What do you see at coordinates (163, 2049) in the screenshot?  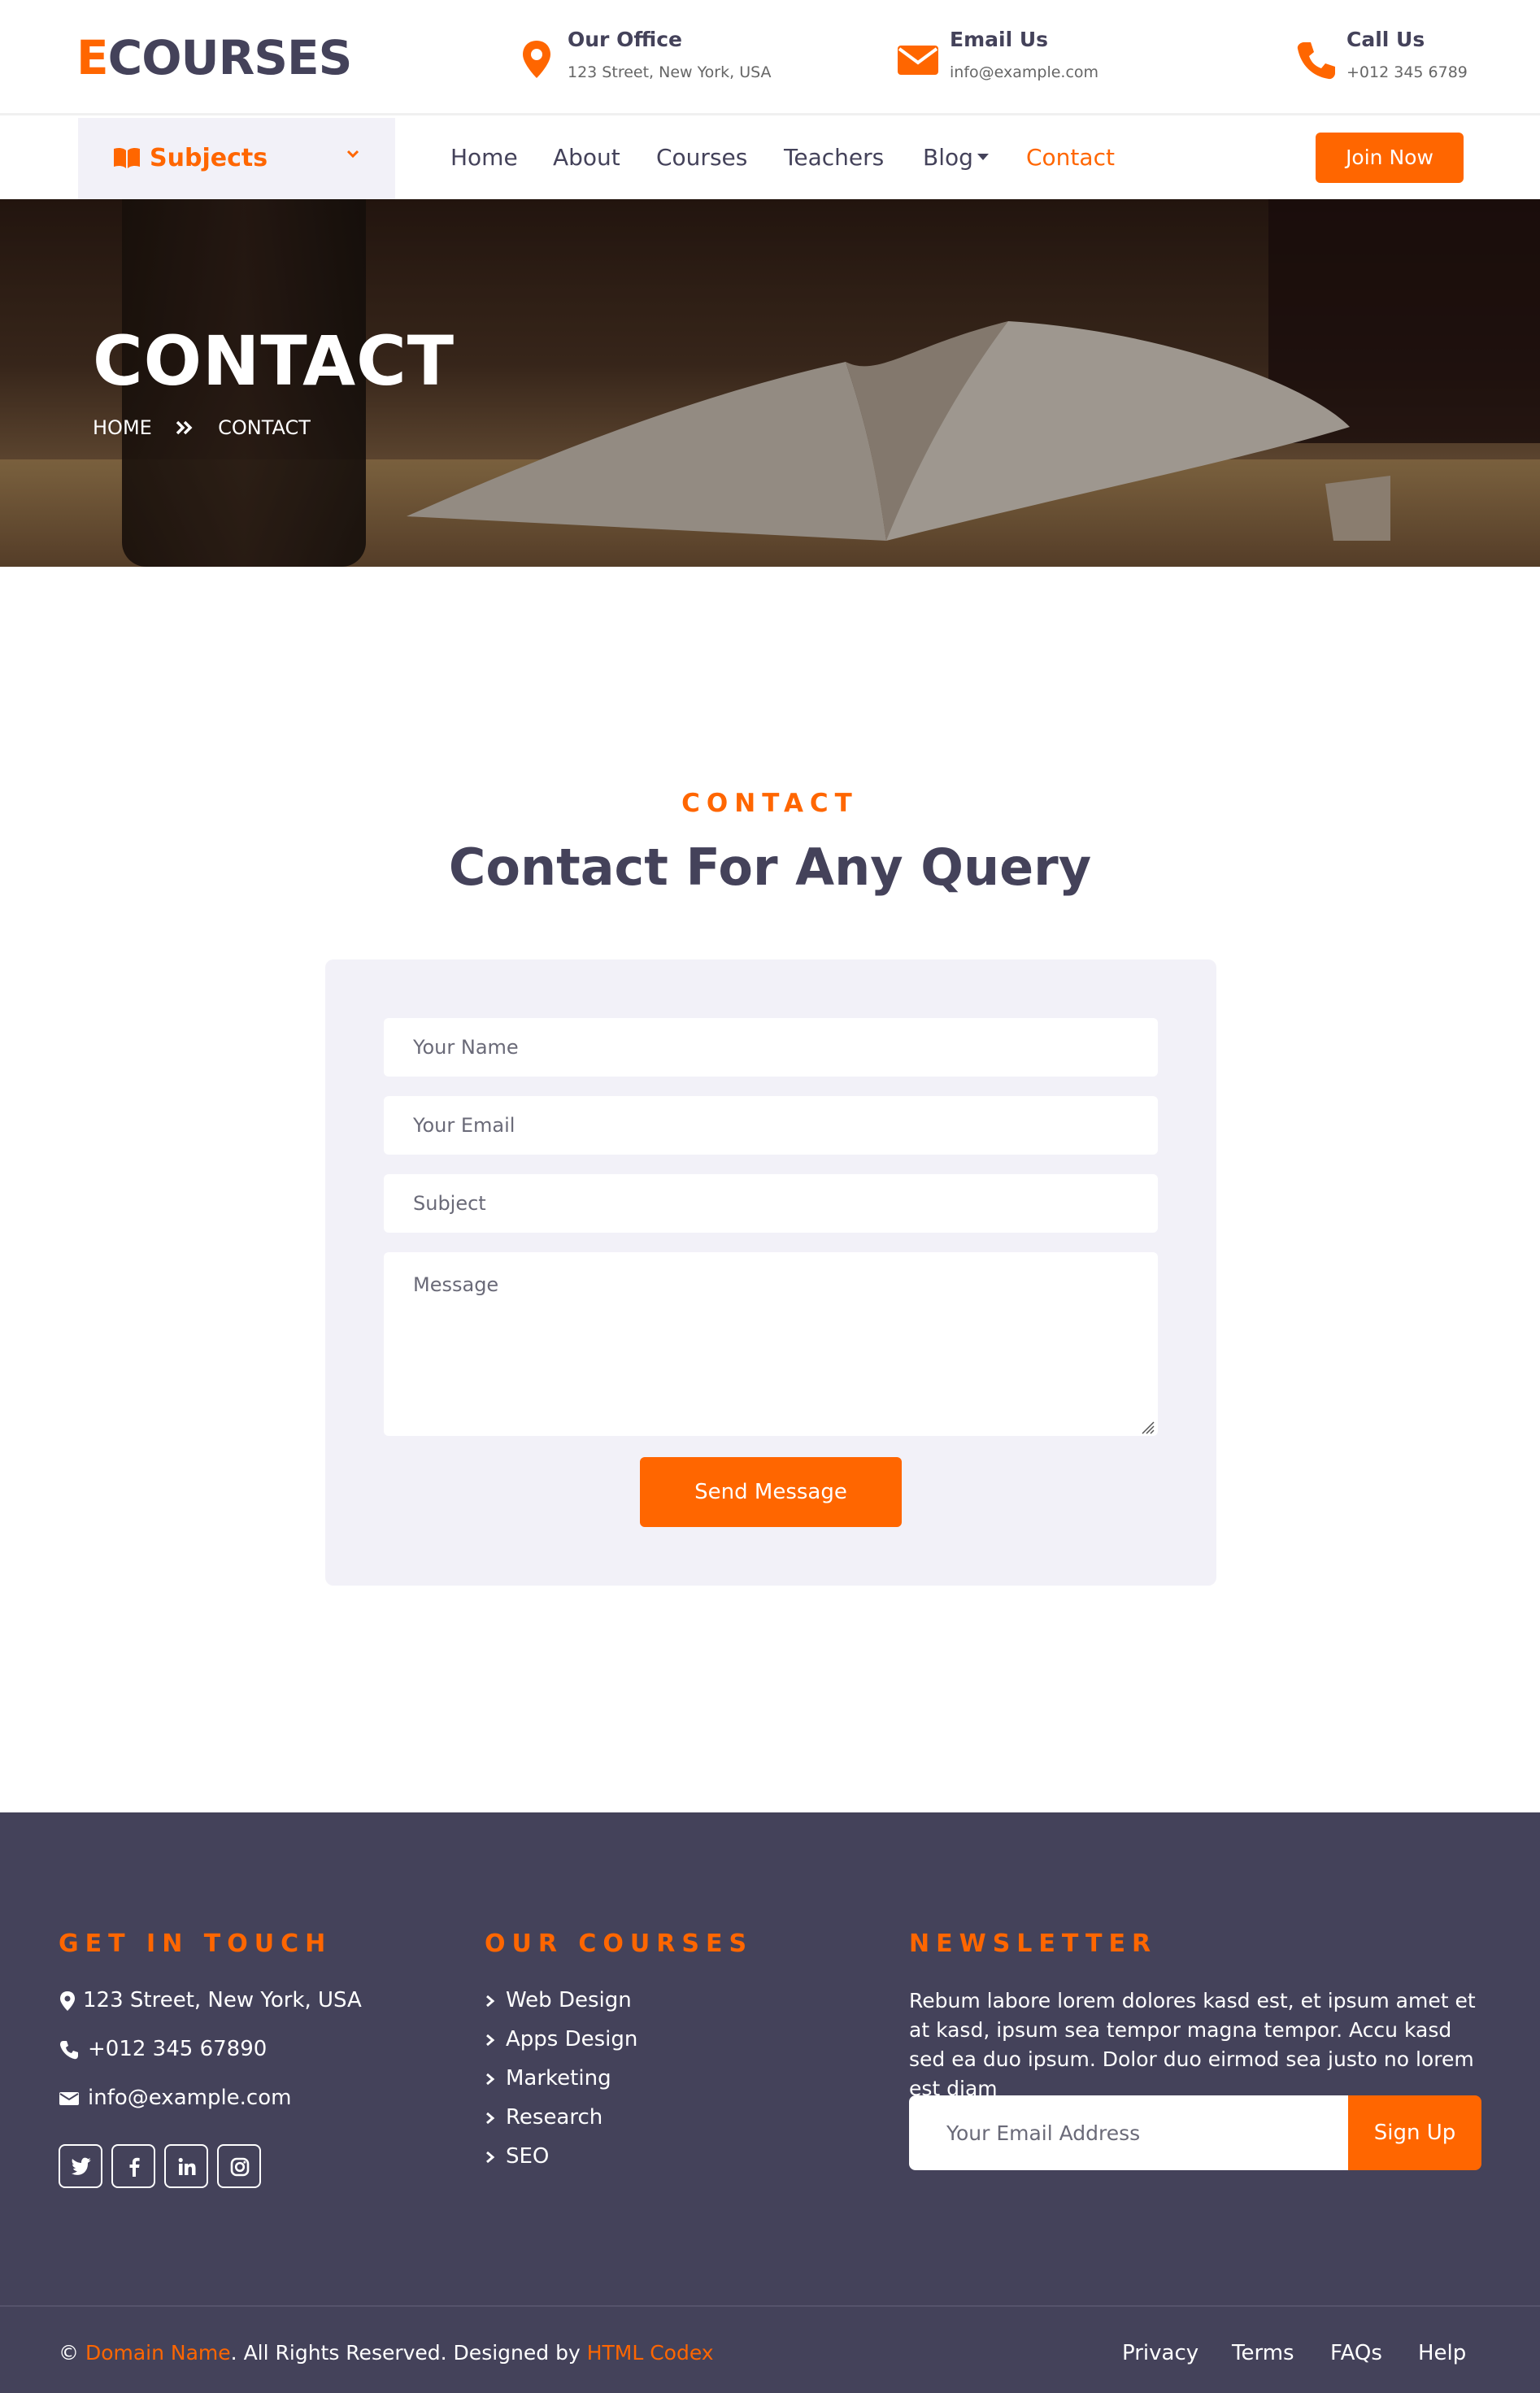 I see `footer-phone: +012 345 67890` at bounding box center [163, 2049].